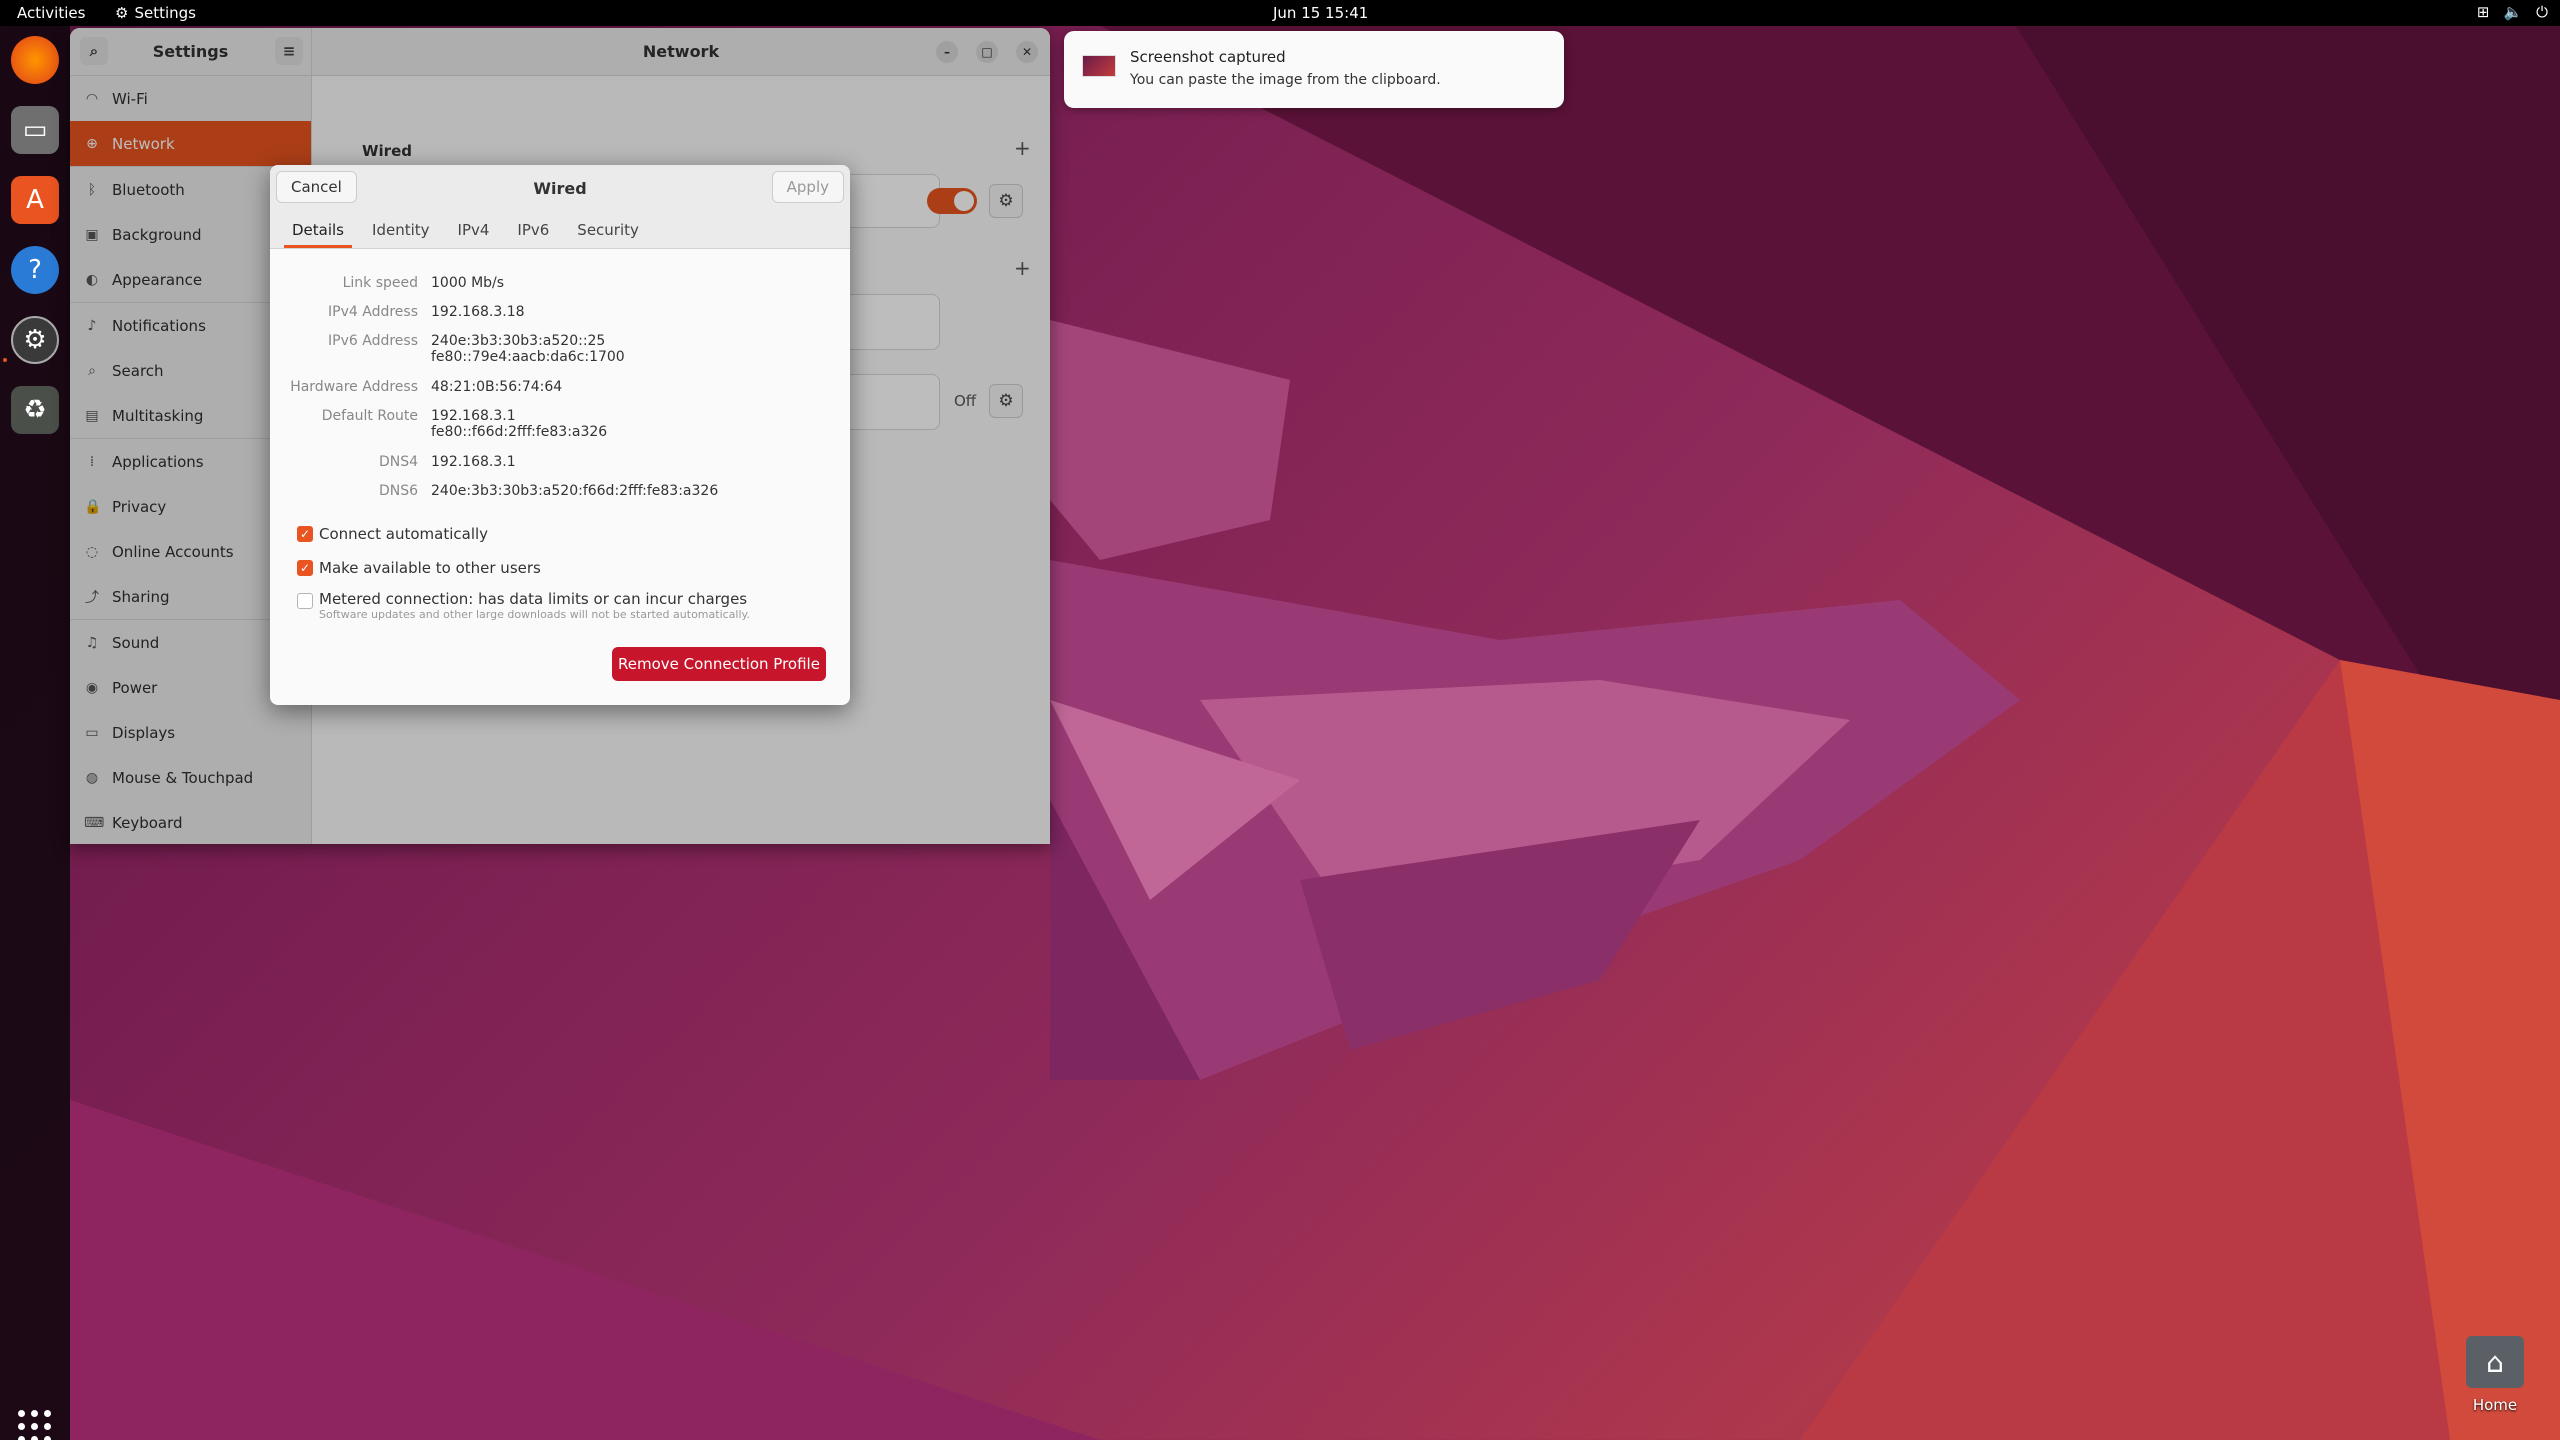  What do you see at coordinates (318, 229) in the screenshot?
I see `tab-details: Details` at bounding box center [318, 229].